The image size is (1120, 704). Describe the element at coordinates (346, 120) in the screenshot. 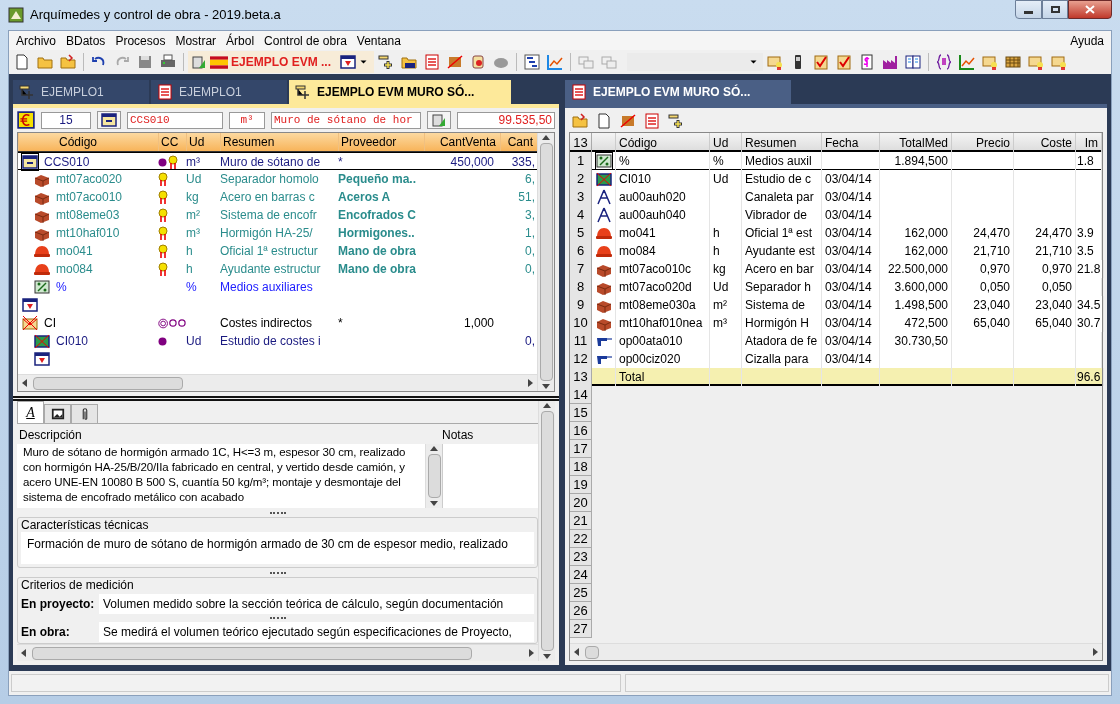

I see `summary-field: Muro de sótano de hor` at that location.